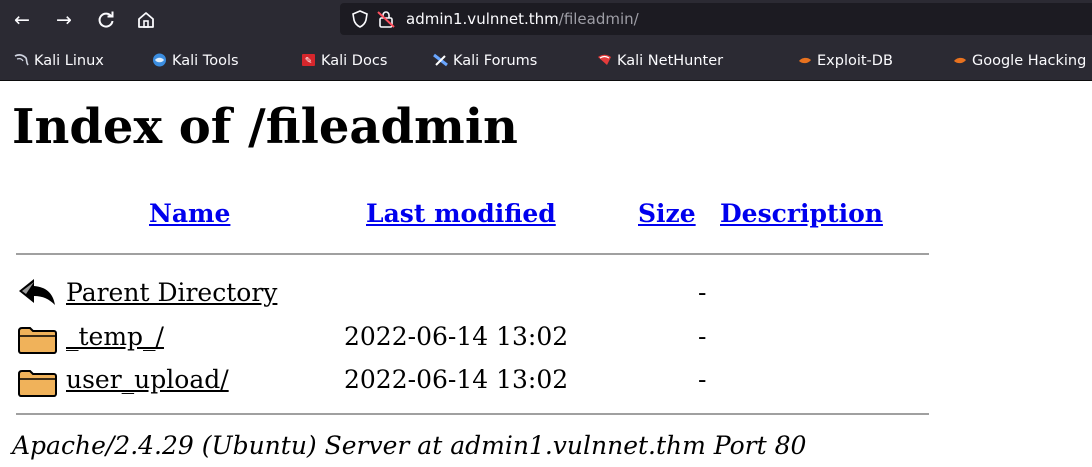 This screenshot has width=1092, height=467. Describe the element at coordinates (21, 60) in the screenshot. I see `kali-dragon-icon` at that location.